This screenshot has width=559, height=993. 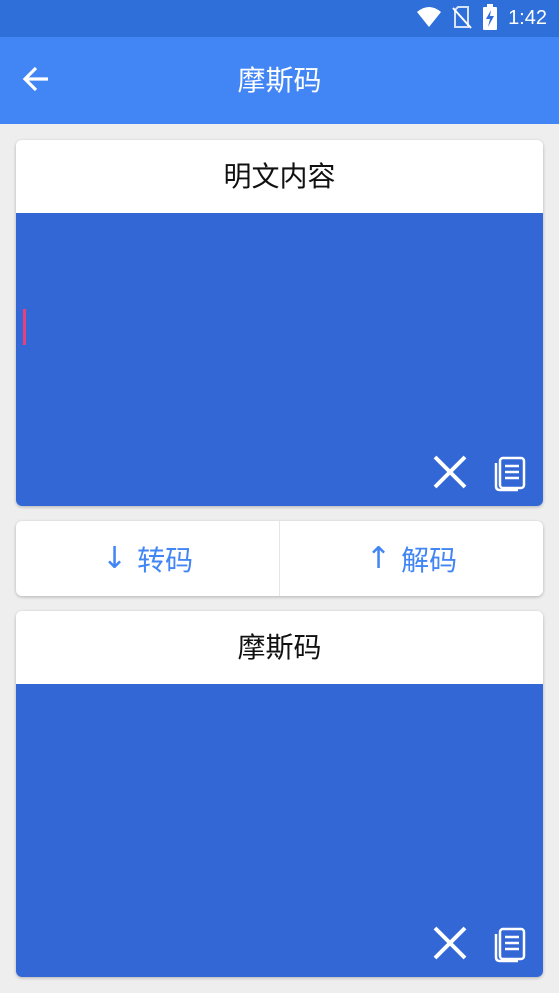 What do you see at coordinates (480, 945) in the screenshot?
I see `morse-code-actions` at bounding box center [480, 945].